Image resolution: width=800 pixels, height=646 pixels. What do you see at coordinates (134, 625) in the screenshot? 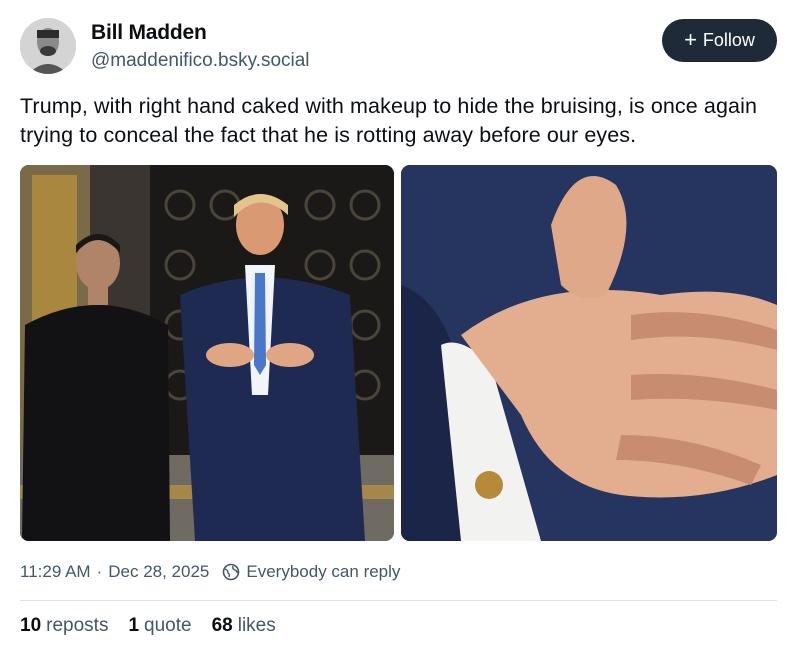
I see `quotes-count: 1` at bounding box center [134, 625].